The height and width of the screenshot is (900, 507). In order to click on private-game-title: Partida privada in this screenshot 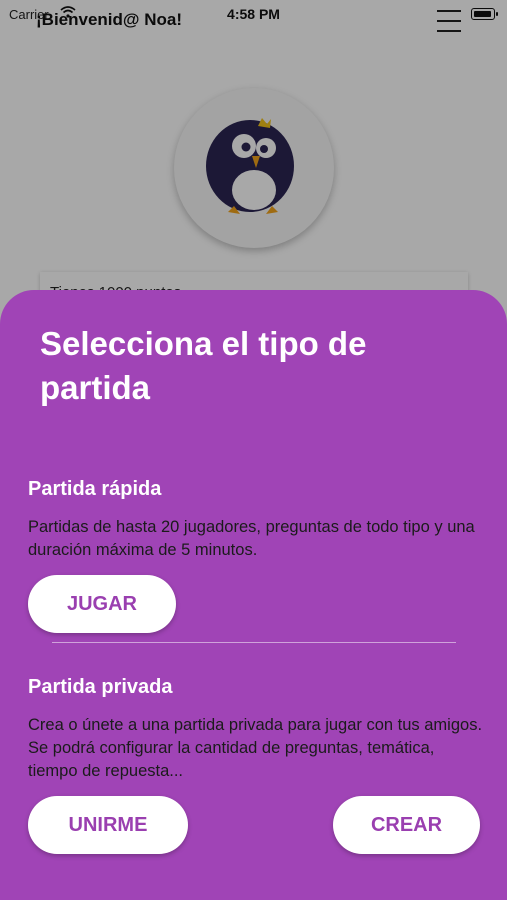, I will do `click(100, 687)`.